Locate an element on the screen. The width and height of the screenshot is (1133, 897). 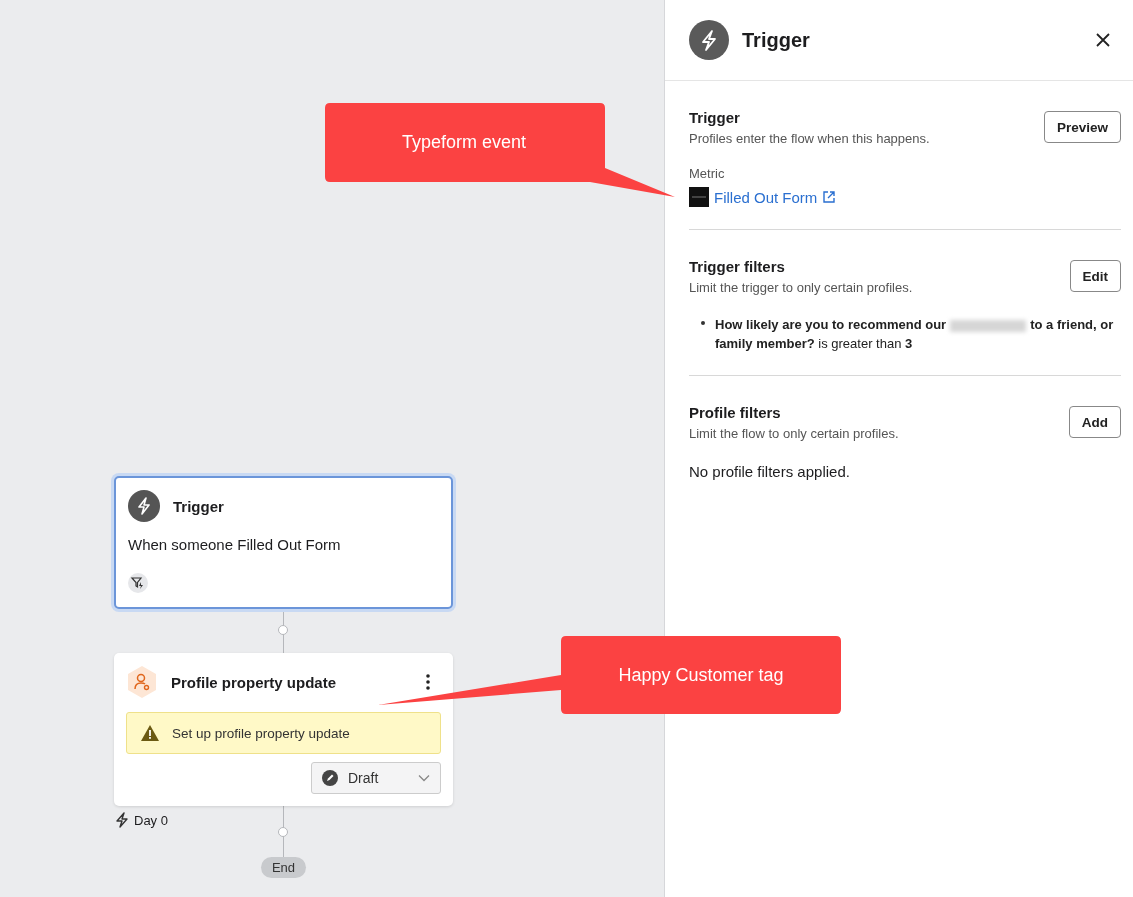
callout-text: Typeform event is located at coordinates (464, 142).